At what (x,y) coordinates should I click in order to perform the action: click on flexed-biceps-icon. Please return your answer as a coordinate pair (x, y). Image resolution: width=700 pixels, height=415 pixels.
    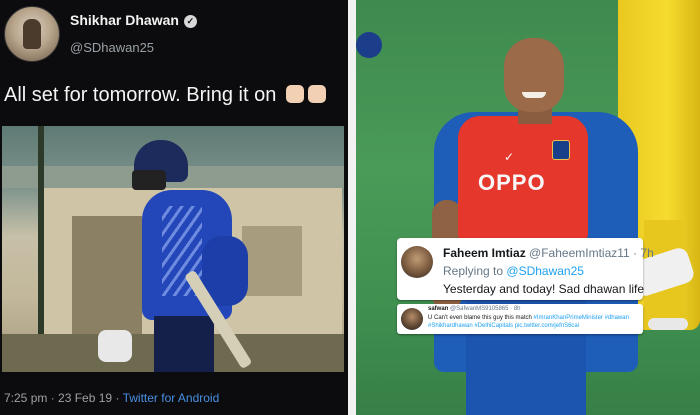
    Looking at the image, I should click on (294, 94).